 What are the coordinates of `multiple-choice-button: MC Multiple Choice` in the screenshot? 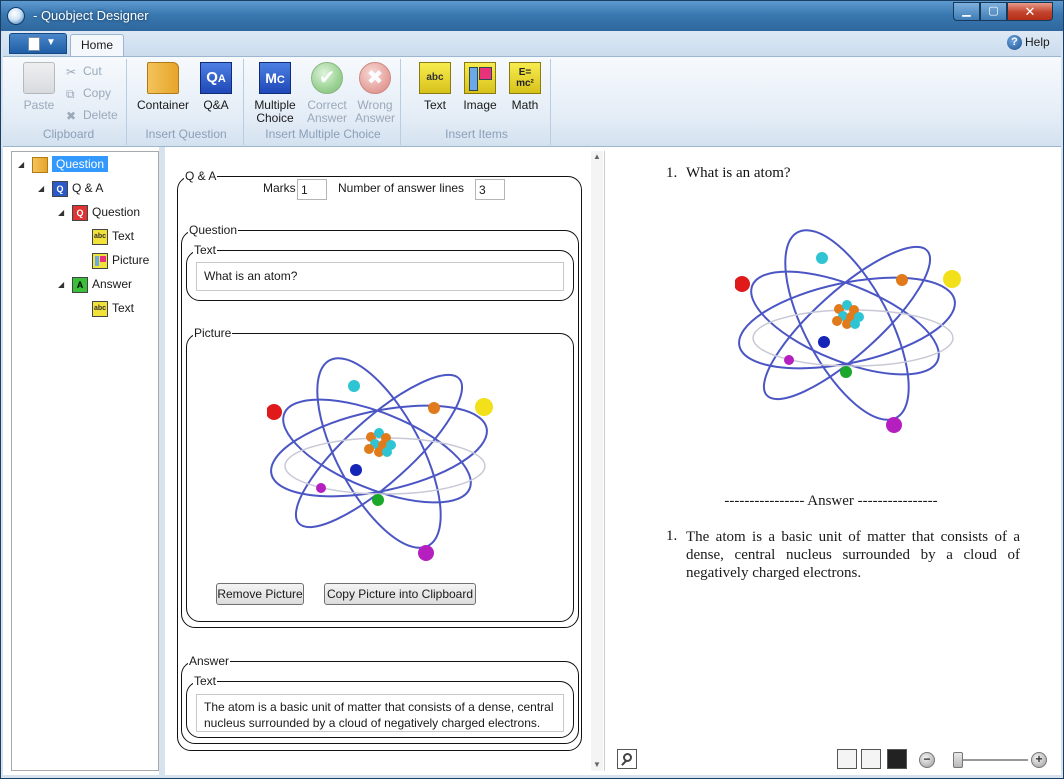 It's located at (275, 93).